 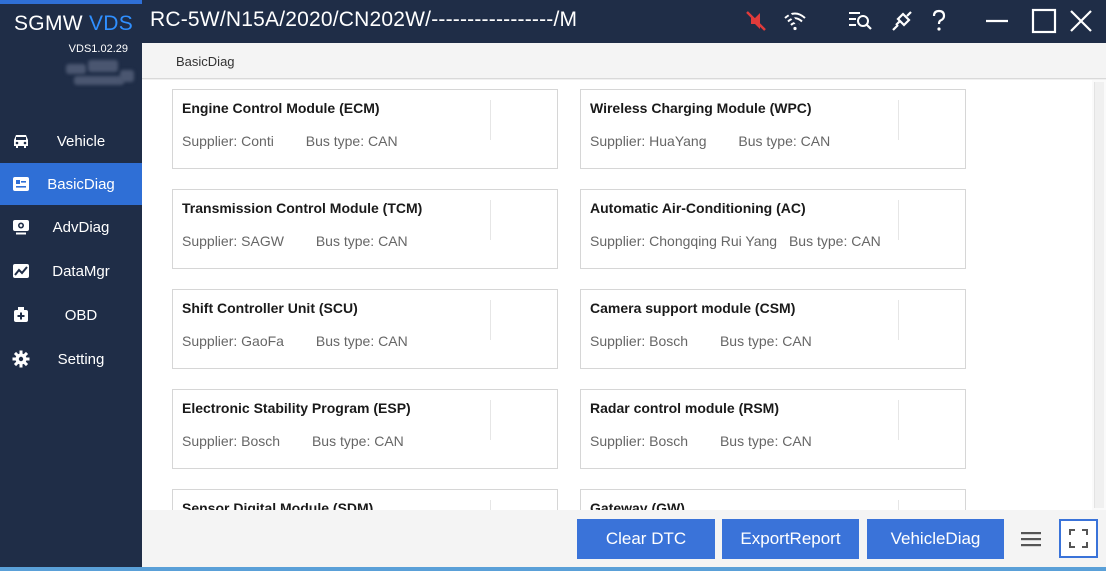 What do you see at coordinates (81, 315) in the screenshot?
I see `sidebar-item-label: OBD` at bounding box center [81, 315].